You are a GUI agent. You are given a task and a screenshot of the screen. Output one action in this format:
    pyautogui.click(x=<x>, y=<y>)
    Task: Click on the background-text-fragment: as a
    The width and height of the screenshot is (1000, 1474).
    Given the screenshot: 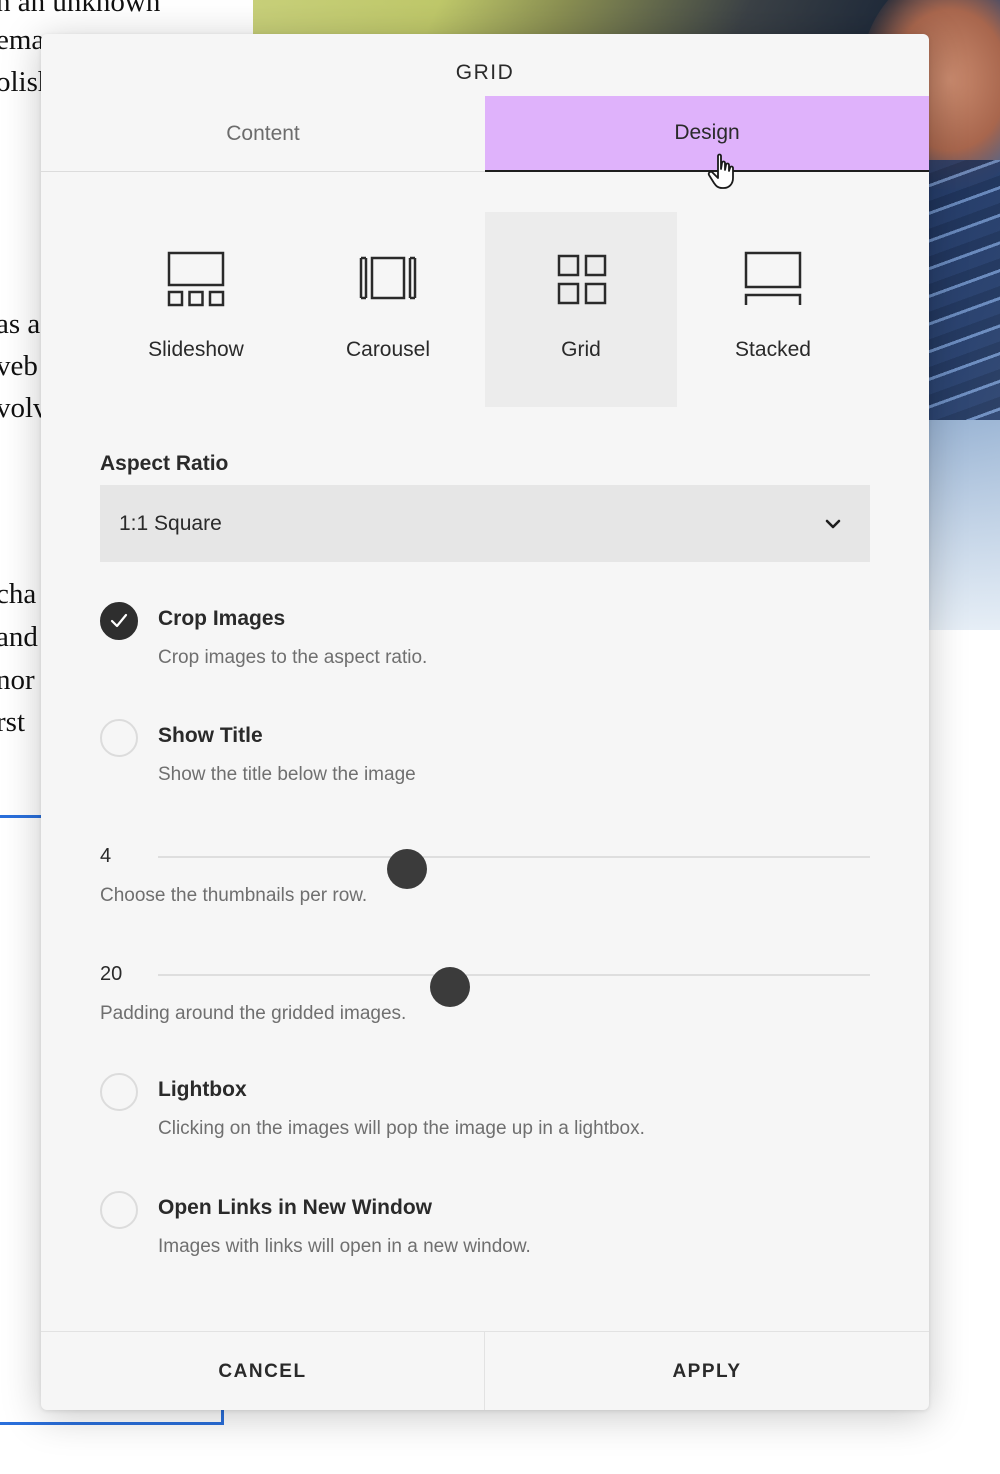 What is the action you would take?
    pyautogui.click(x=20, y=324)
    